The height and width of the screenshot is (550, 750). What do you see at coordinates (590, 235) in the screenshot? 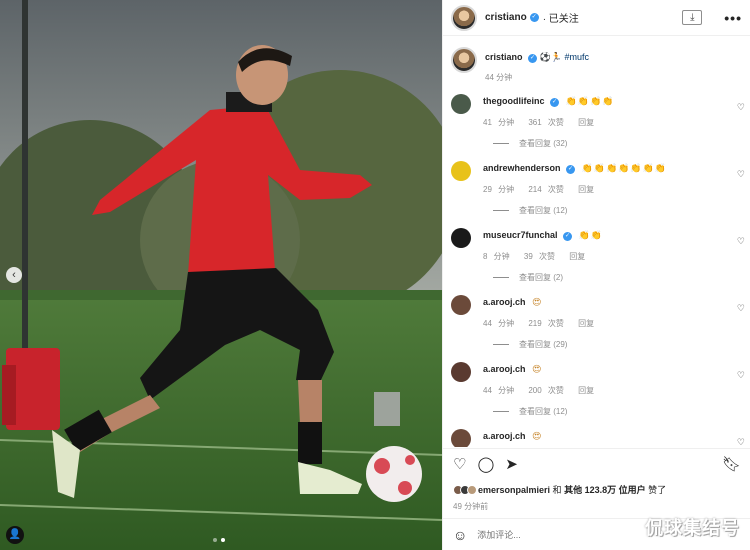
I see `comment-text: 👏👏` at bounding box center [590, 235].